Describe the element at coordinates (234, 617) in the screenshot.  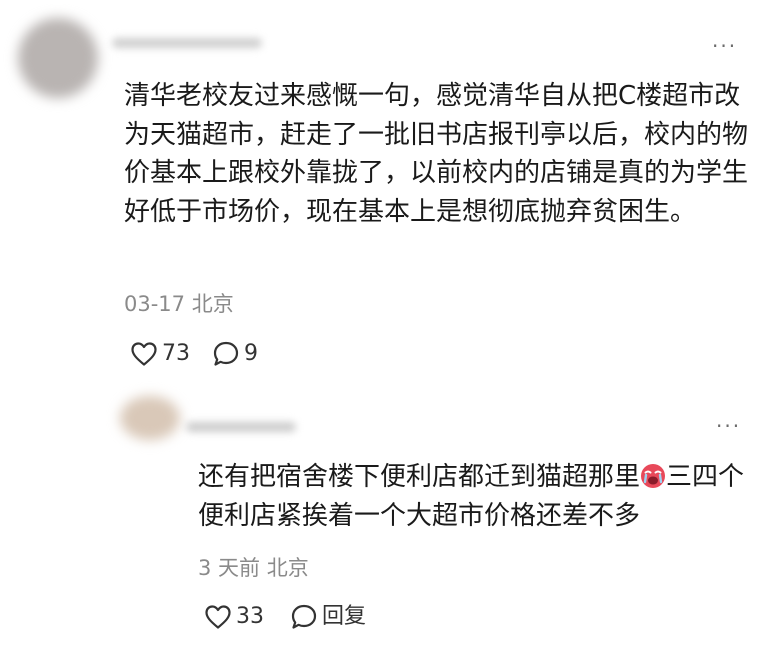
I see `like-button: 33` at that location.